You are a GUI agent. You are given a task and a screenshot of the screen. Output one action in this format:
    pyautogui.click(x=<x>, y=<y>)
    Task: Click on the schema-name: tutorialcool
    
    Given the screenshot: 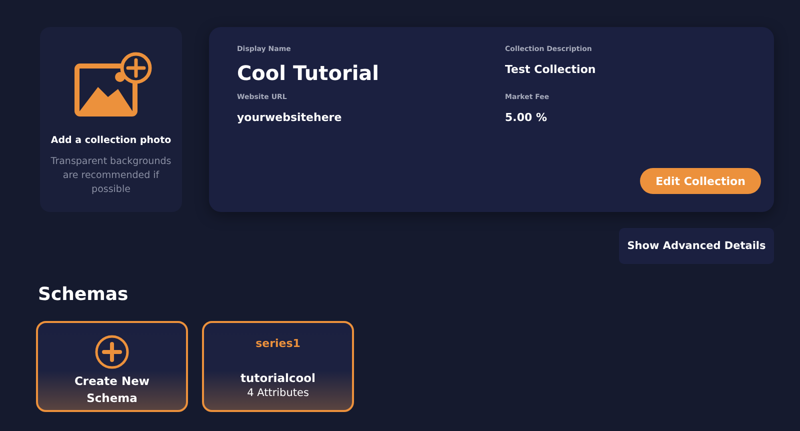 What is the action you would take?
    pyautogui.click(x=278, y=378)
    